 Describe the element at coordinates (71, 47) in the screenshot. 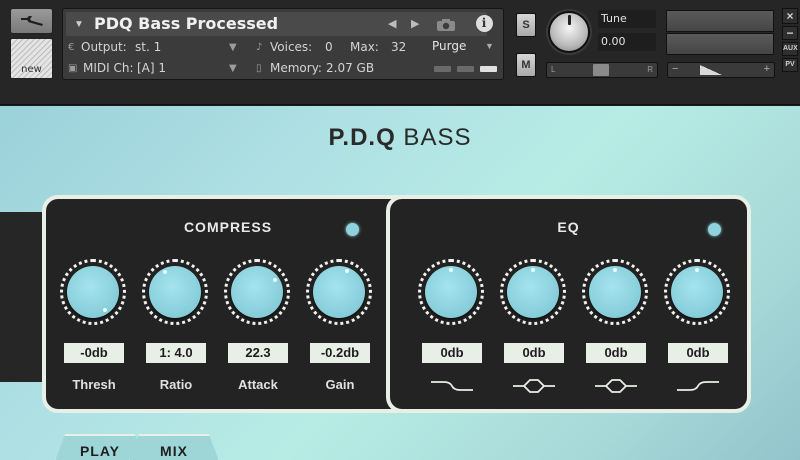

I see `output-icon: €` at that location.